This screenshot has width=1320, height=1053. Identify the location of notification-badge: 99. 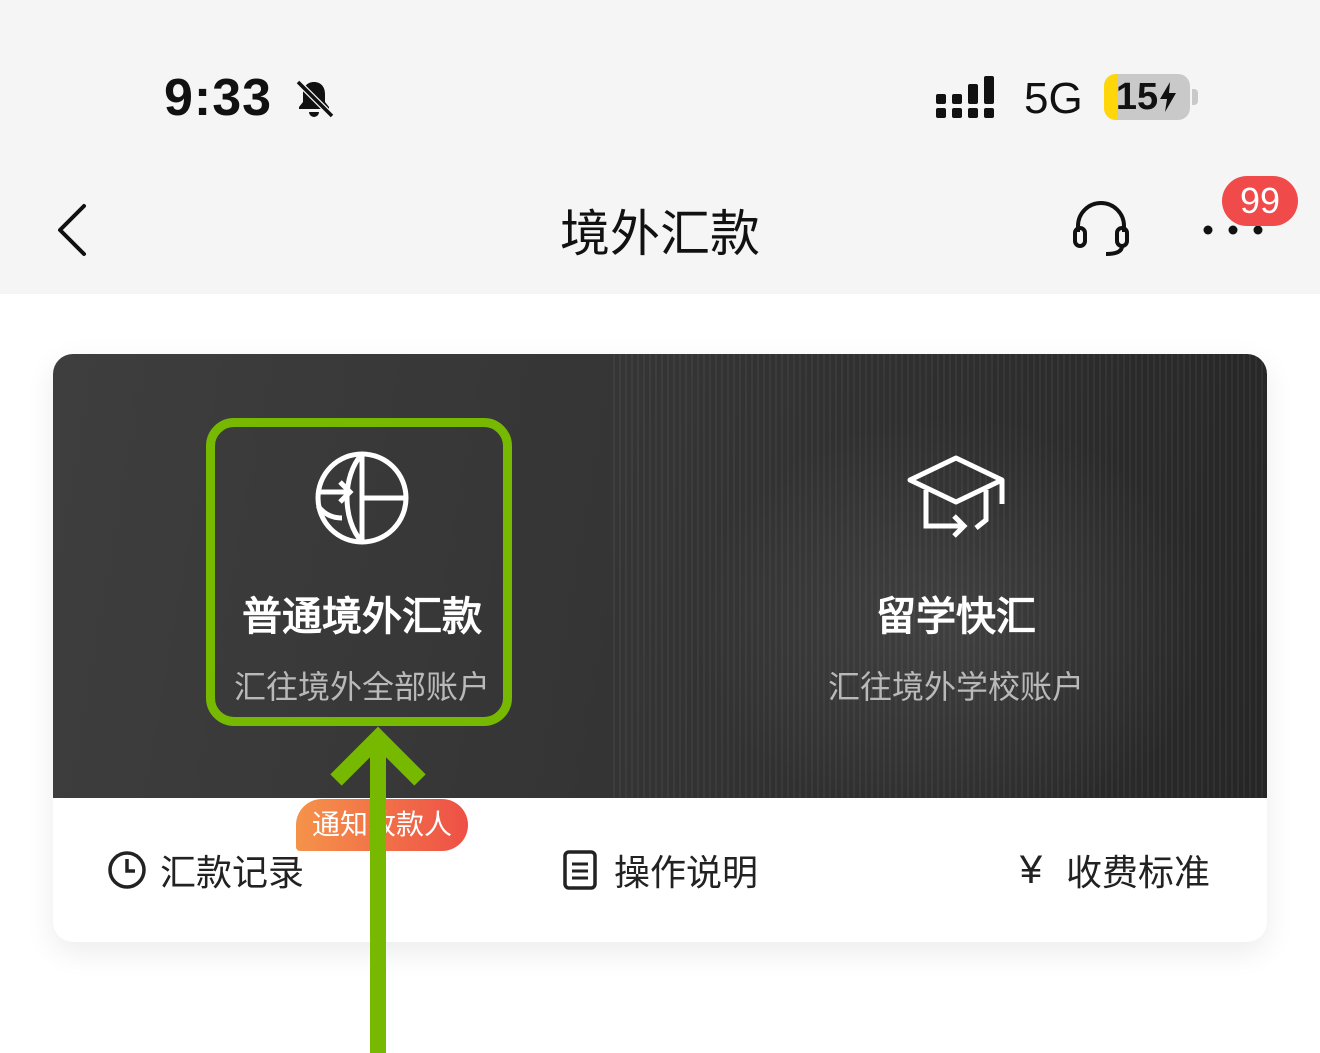
(1260, 201).